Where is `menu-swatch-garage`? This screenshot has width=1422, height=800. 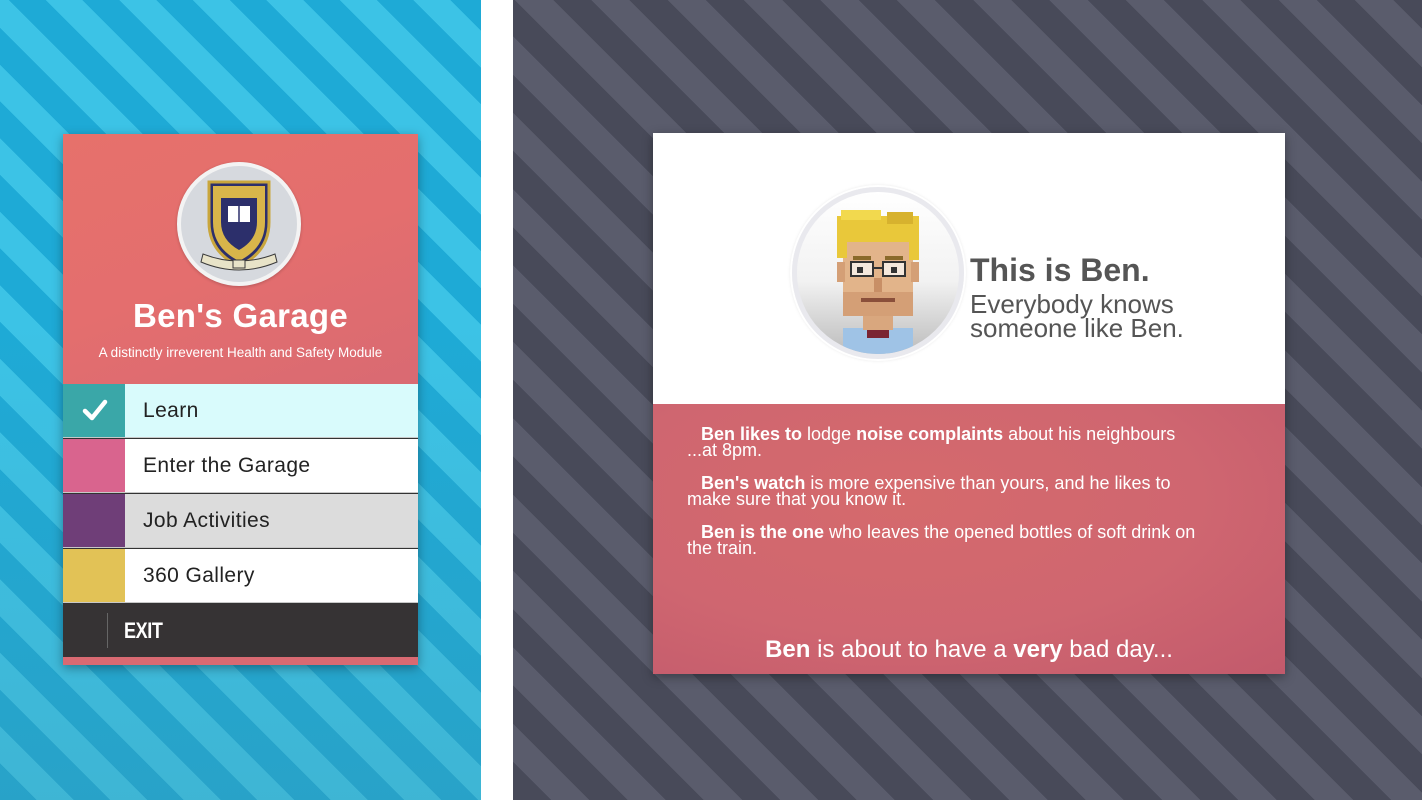
menu-swatch-garage is located at coordinates (94, 465).